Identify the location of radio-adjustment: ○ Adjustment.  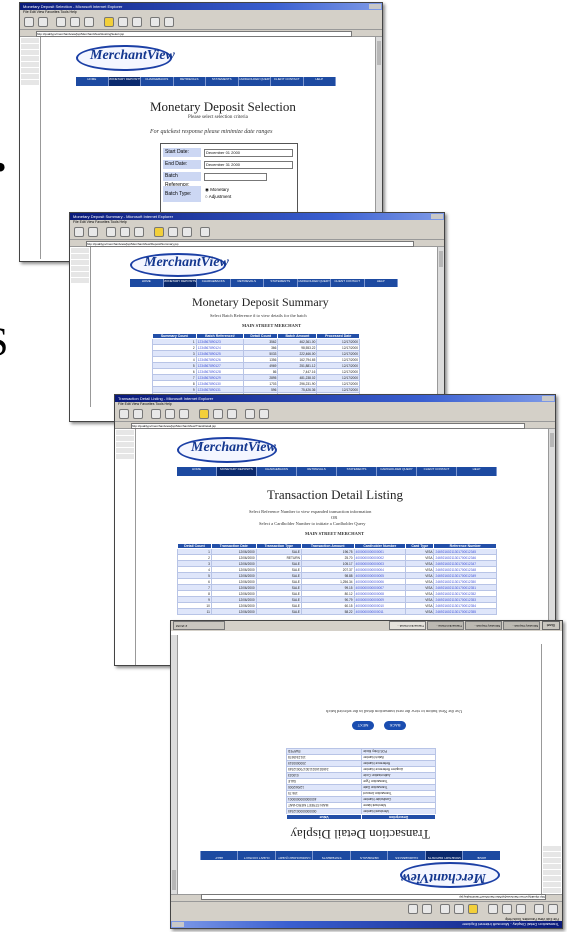
(218, 196).